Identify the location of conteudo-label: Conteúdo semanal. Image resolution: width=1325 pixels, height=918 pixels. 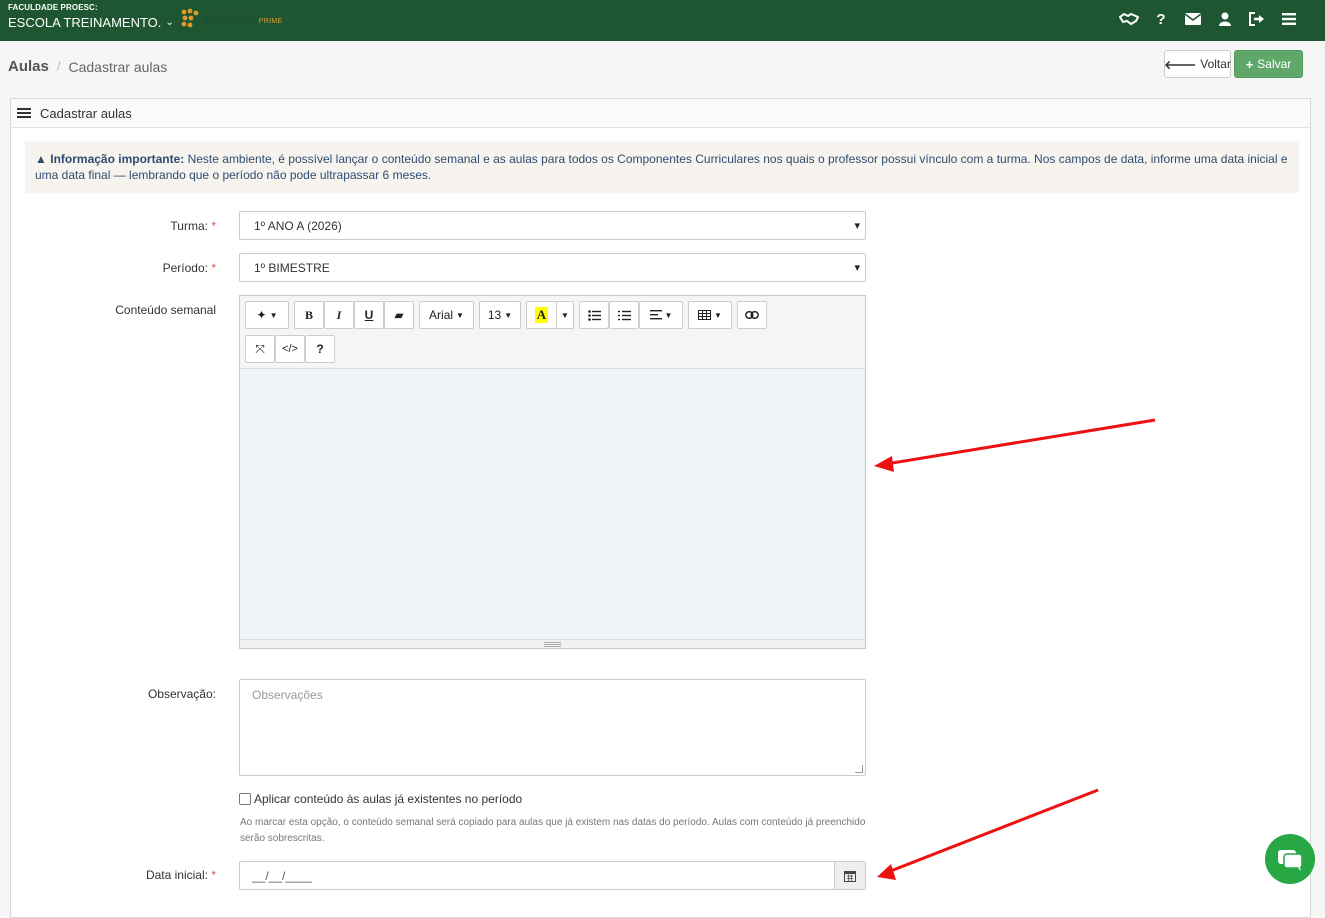
(165, 310).